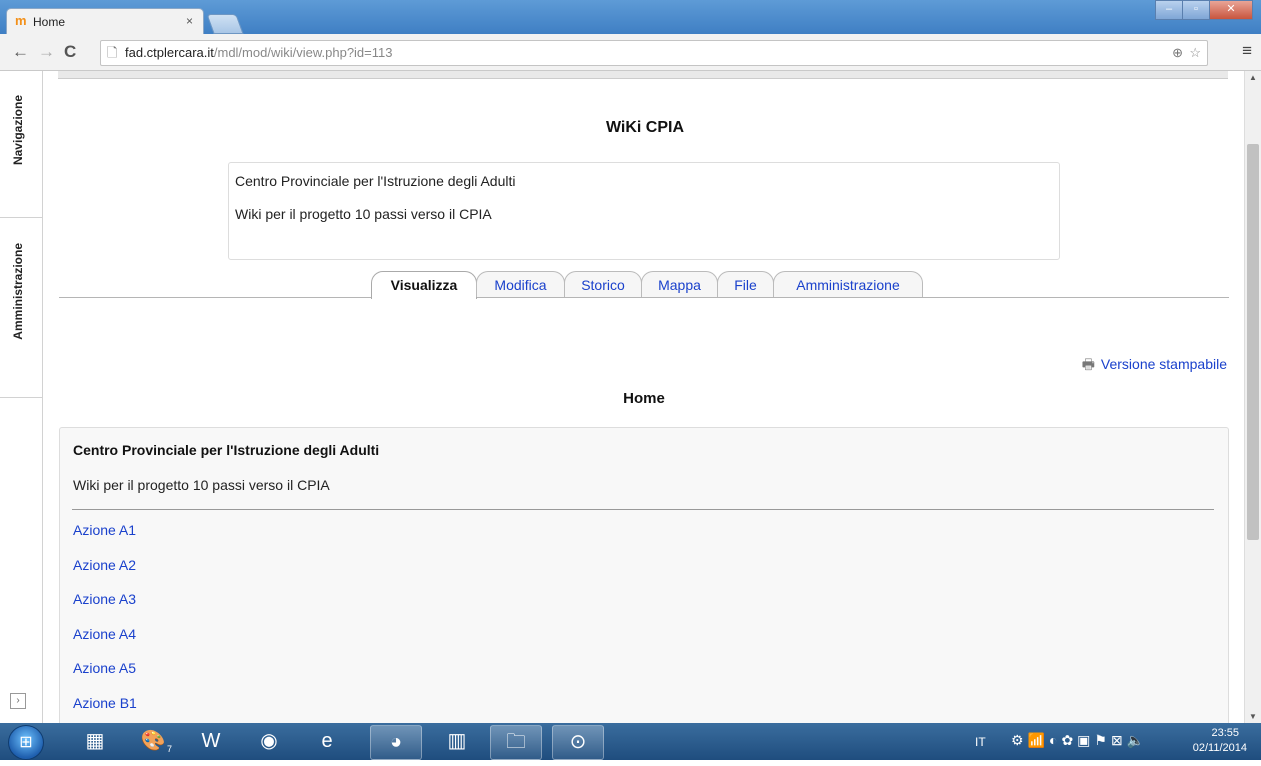 Image resolution: width=1261 pixels, height=766 pixels. Describe the element at coordinates (1220, 748) in the screenshot. I see `clock-date: 02/11/2014` at that location.